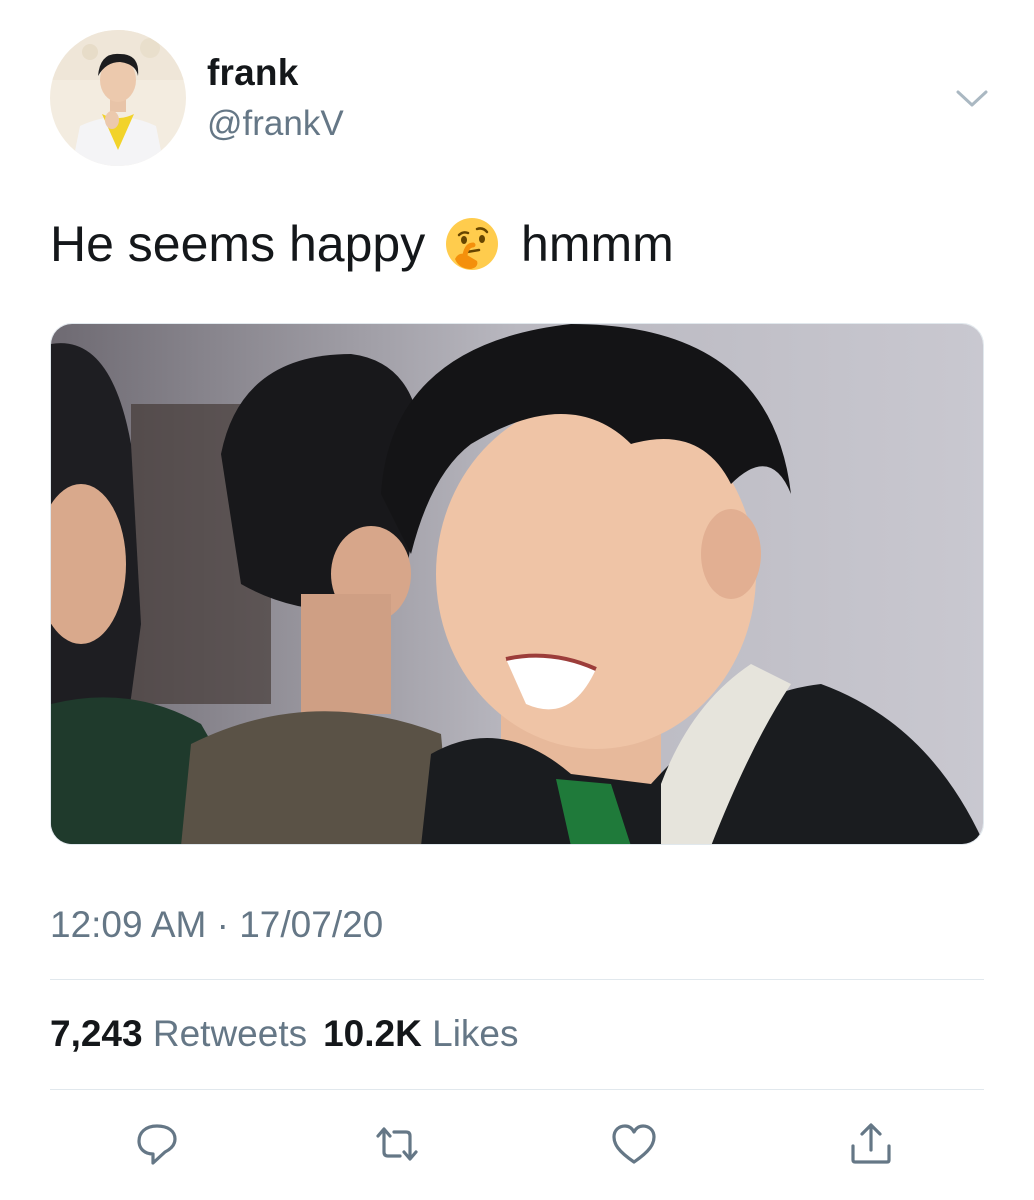 The image size is (1034, 1200). What do you see at coordinates (397, 1144) in the screenshot?
I see `retweet-icon` at bounding box center [397, 1144].